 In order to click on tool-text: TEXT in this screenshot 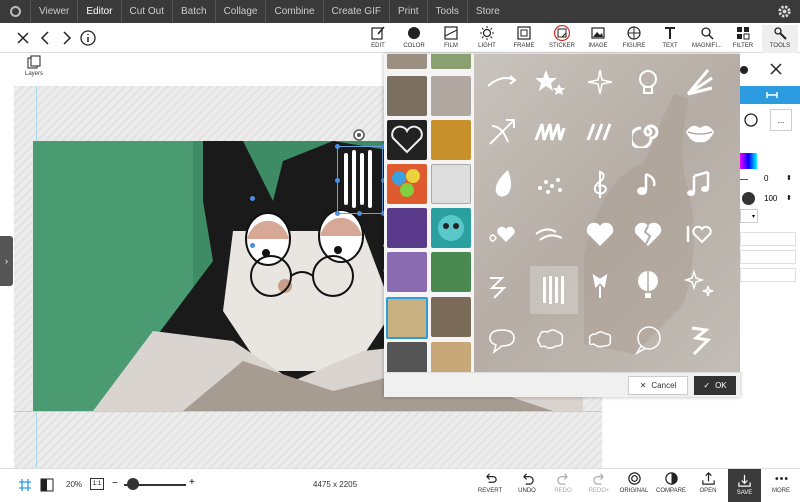, I will do `click(670, 39)`.